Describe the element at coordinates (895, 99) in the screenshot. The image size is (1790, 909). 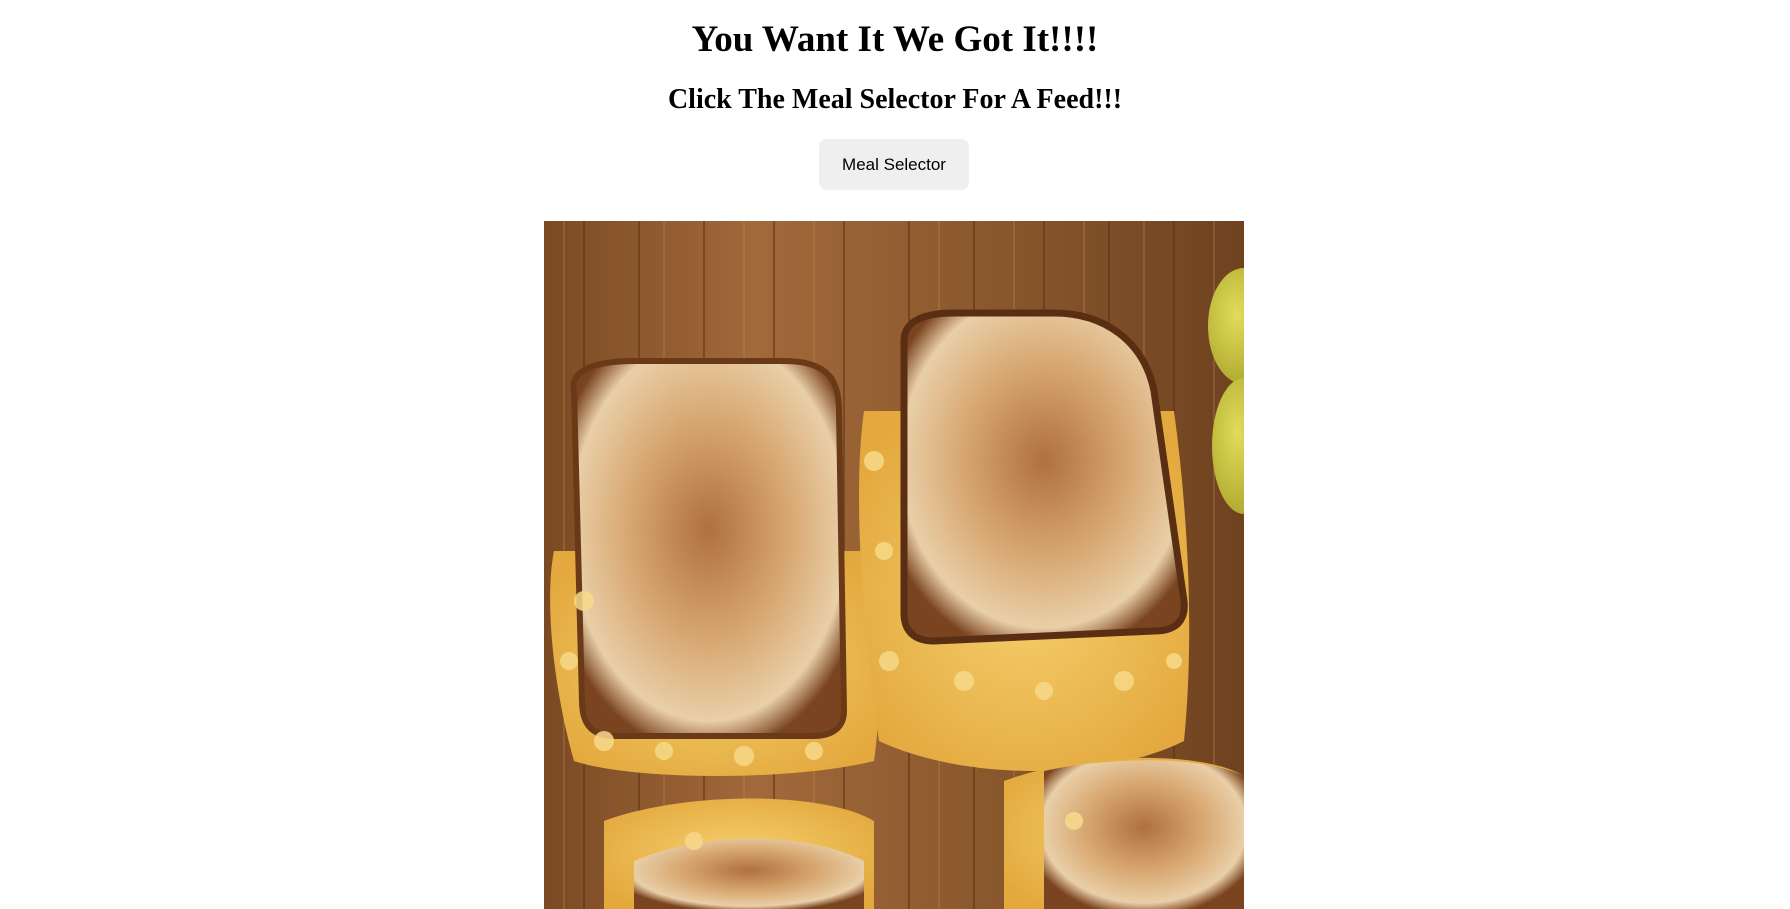
I see `page-subtitle: Click The Meal Selector For A Feed!!!` at that location.